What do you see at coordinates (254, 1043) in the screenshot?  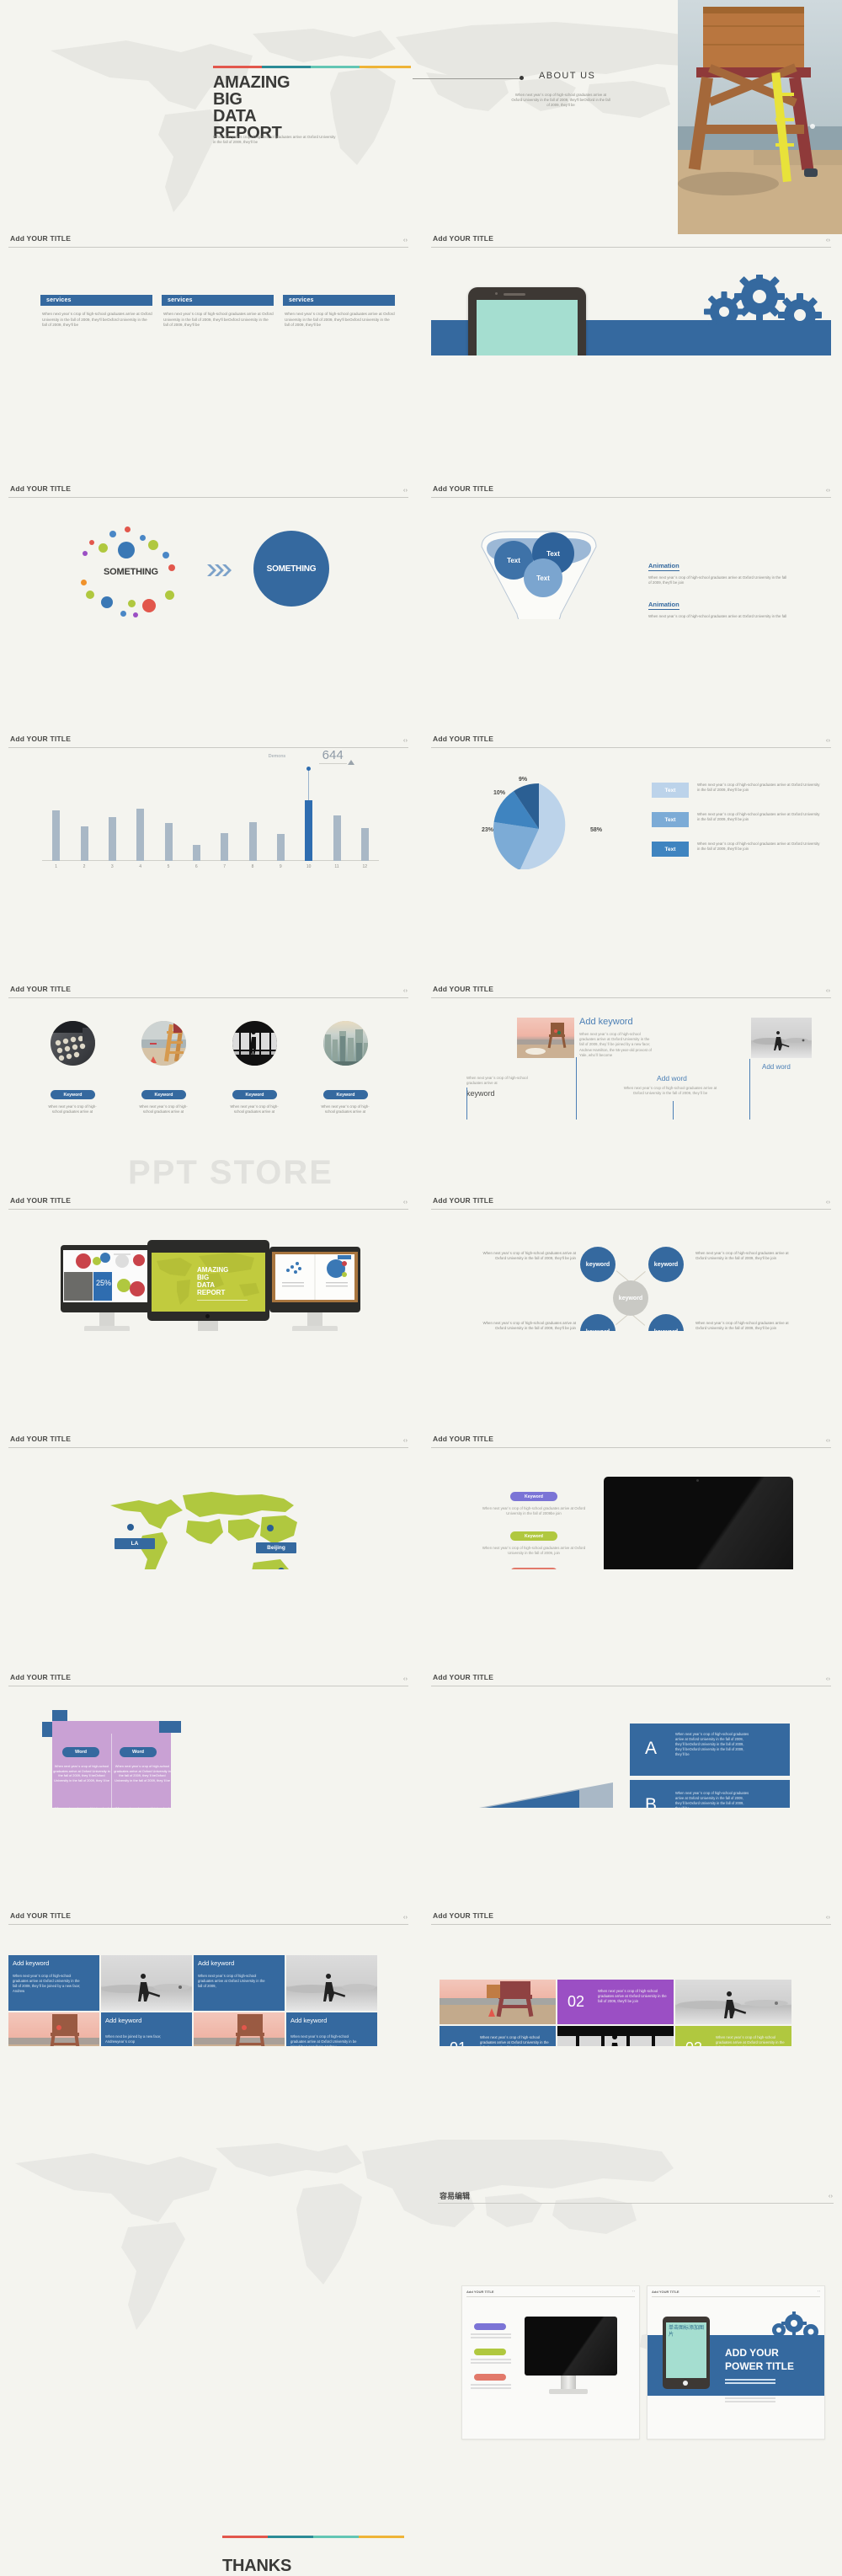 I see `circle-photo-silhouette-window` at bounding box center [254, 1043].